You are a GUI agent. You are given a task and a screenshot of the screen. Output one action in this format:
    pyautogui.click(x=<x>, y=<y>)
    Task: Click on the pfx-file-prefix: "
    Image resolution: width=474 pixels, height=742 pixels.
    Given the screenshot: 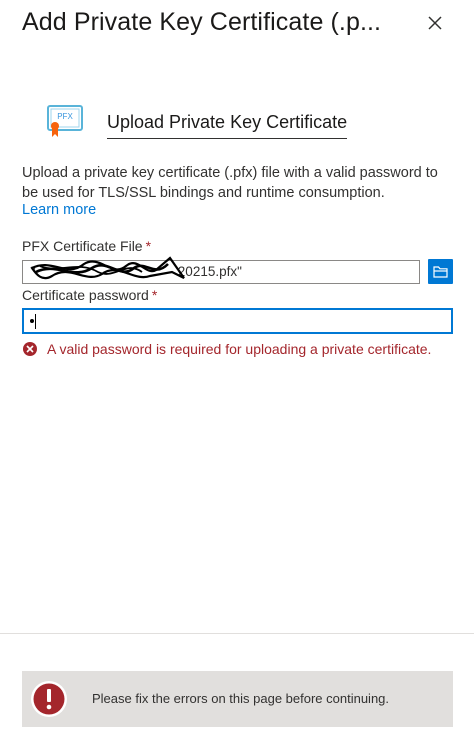 What is the action you would take?
    pyautogui.click(x=33, y=271)
    